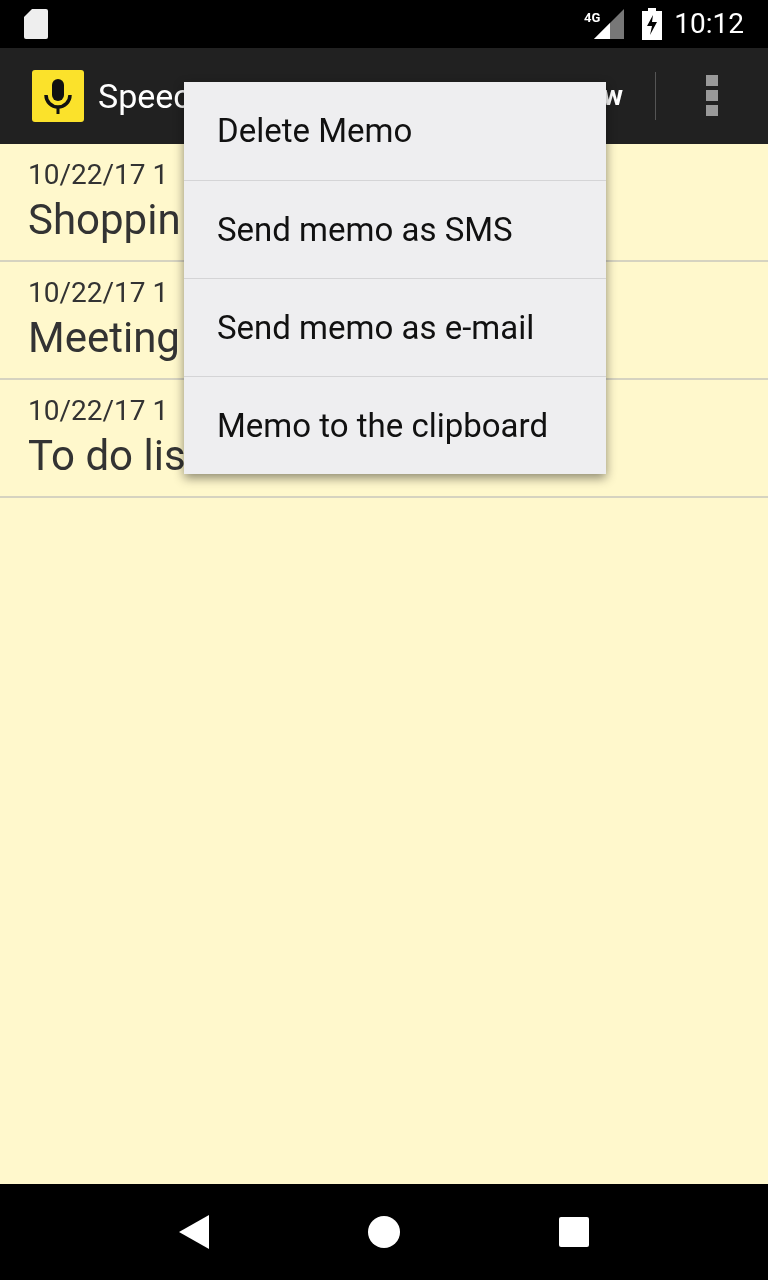 The height and width of the screenshot is (1280, 768). Describe the element at coordinates (384, 1232) in the screenshot. I see `home-icon` at that location.